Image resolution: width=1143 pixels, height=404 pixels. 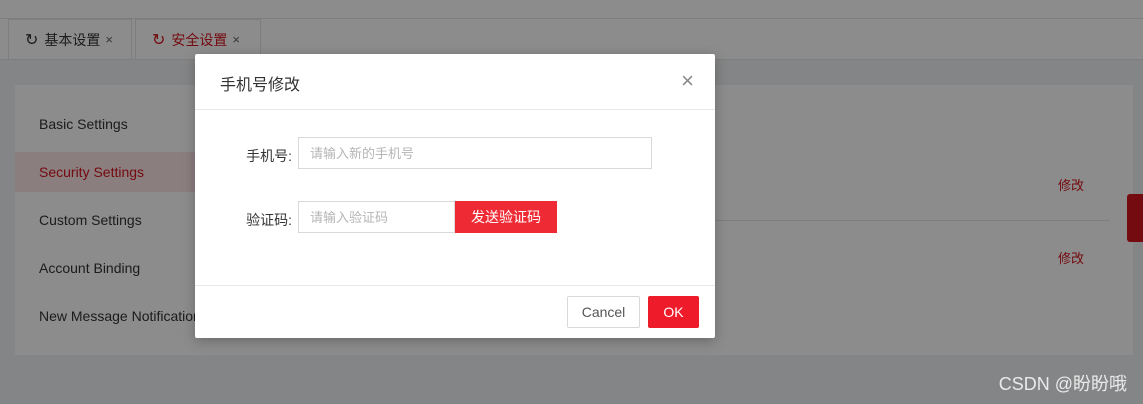 What do you see at coordinates (455, 82) in the screenshot?
I see `dialog-header: 手机号修改 ×` at bounding box center [455, 82].